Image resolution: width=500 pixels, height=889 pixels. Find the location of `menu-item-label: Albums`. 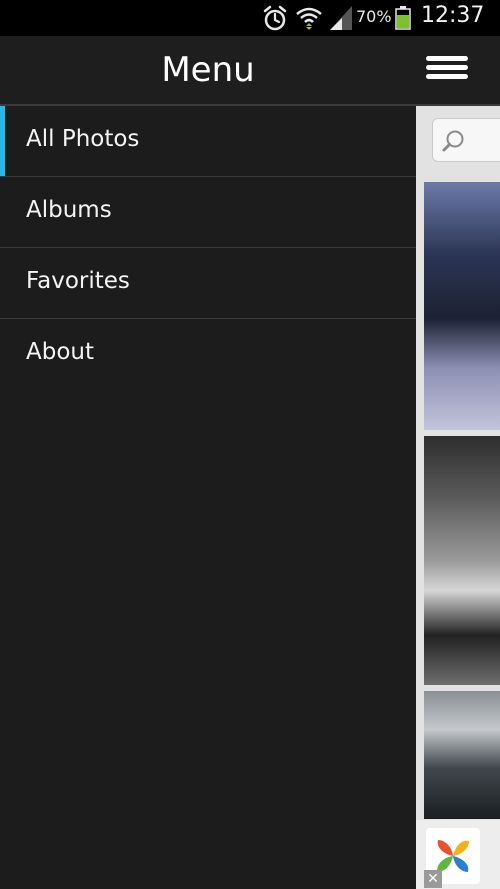

menu-item-label: Albums is located at coordinates (69, 210).